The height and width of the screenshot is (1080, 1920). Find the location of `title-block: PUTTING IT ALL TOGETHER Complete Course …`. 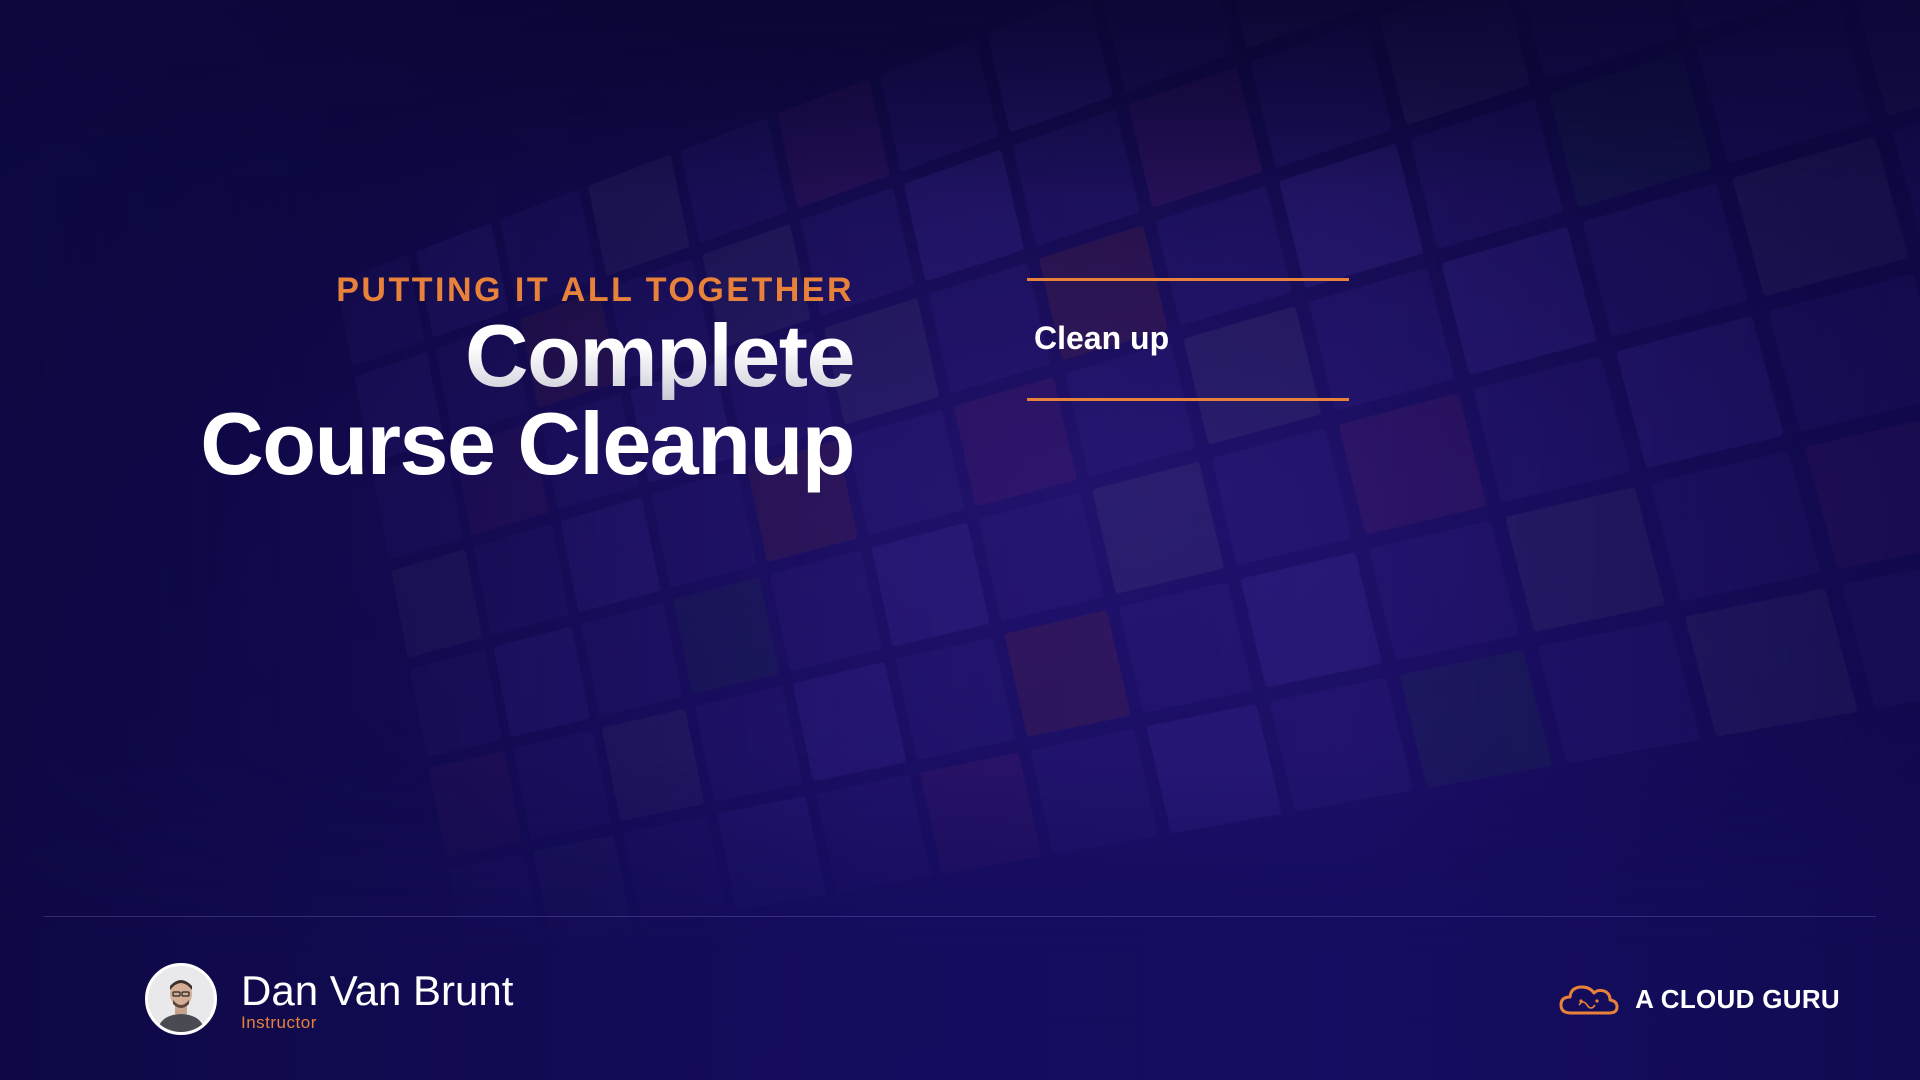

title-block: PUTTING IT ALL TOGETHER Complete Course … is located at coordinates (527, 380).